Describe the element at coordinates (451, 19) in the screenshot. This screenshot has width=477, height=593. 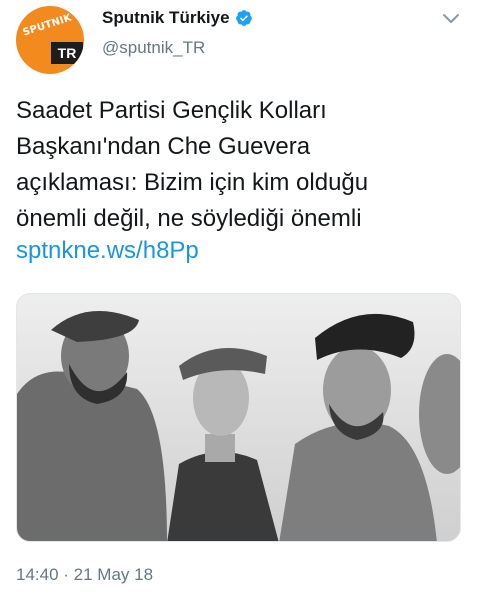
I see `chevron-down-icon` at that location.